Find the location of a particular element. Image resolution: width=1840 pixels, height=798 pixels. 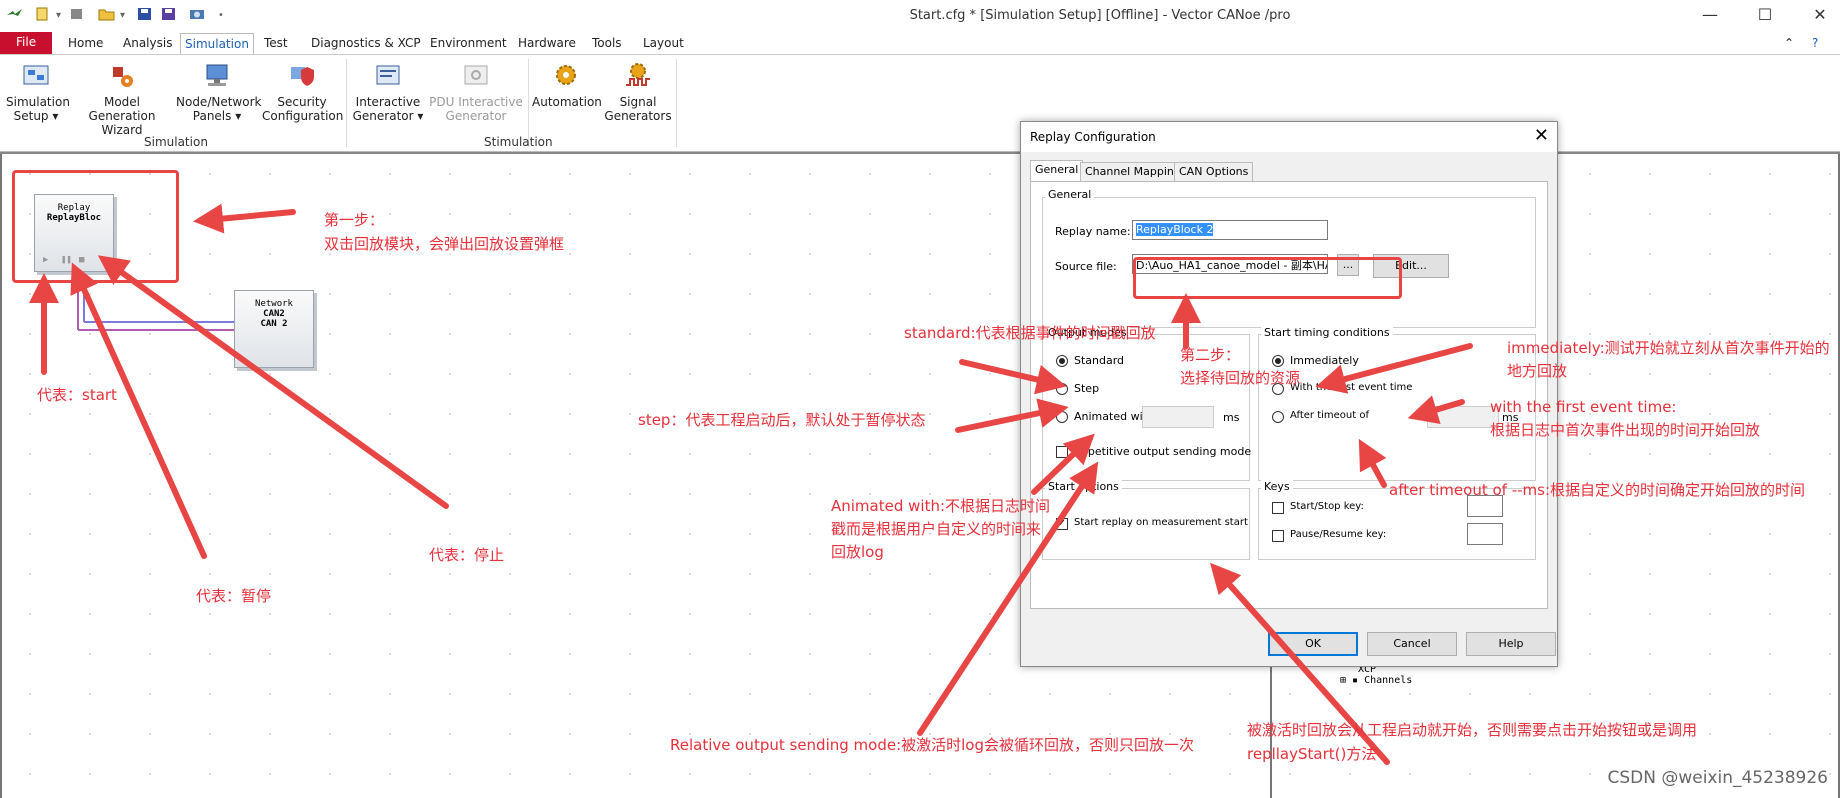

annotation-activated-1: 被激活时回放会从工程启动就开始，否则需要点击开始按钮或是调用 is located at coordinates (1472, 730).